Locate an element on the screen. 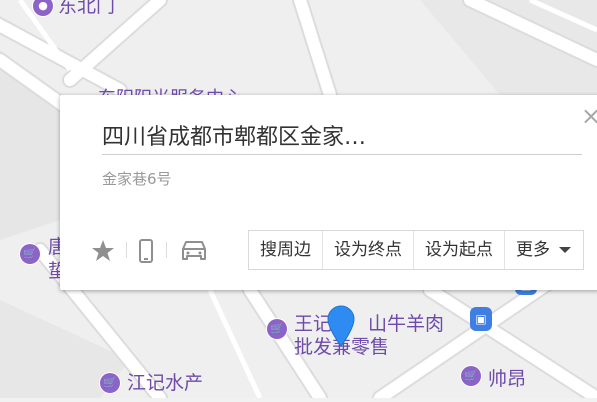 Image resolution: width=597 pixels, height=402 pixels. set-destination-button: 设为终点 is located at coordinates (368, 250).